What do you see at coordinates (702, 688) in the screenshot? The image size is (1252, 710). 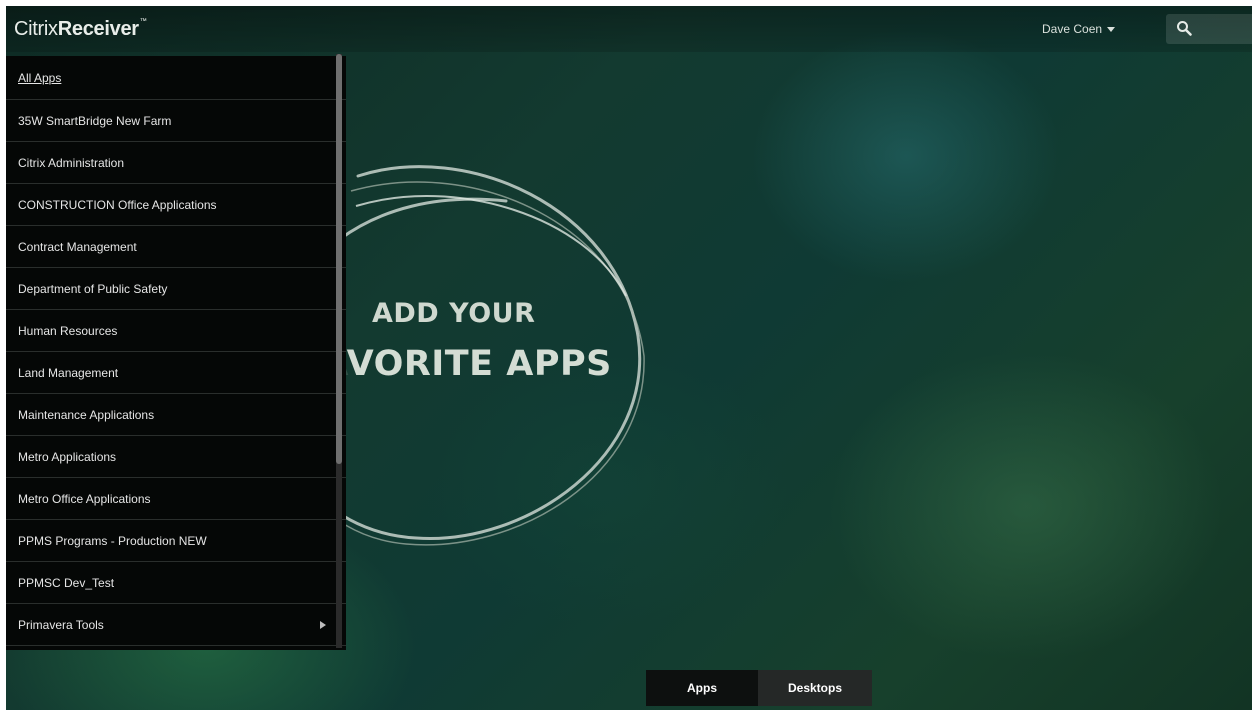 I see `tab-apps: Apps` at bounding box center [702, 688].